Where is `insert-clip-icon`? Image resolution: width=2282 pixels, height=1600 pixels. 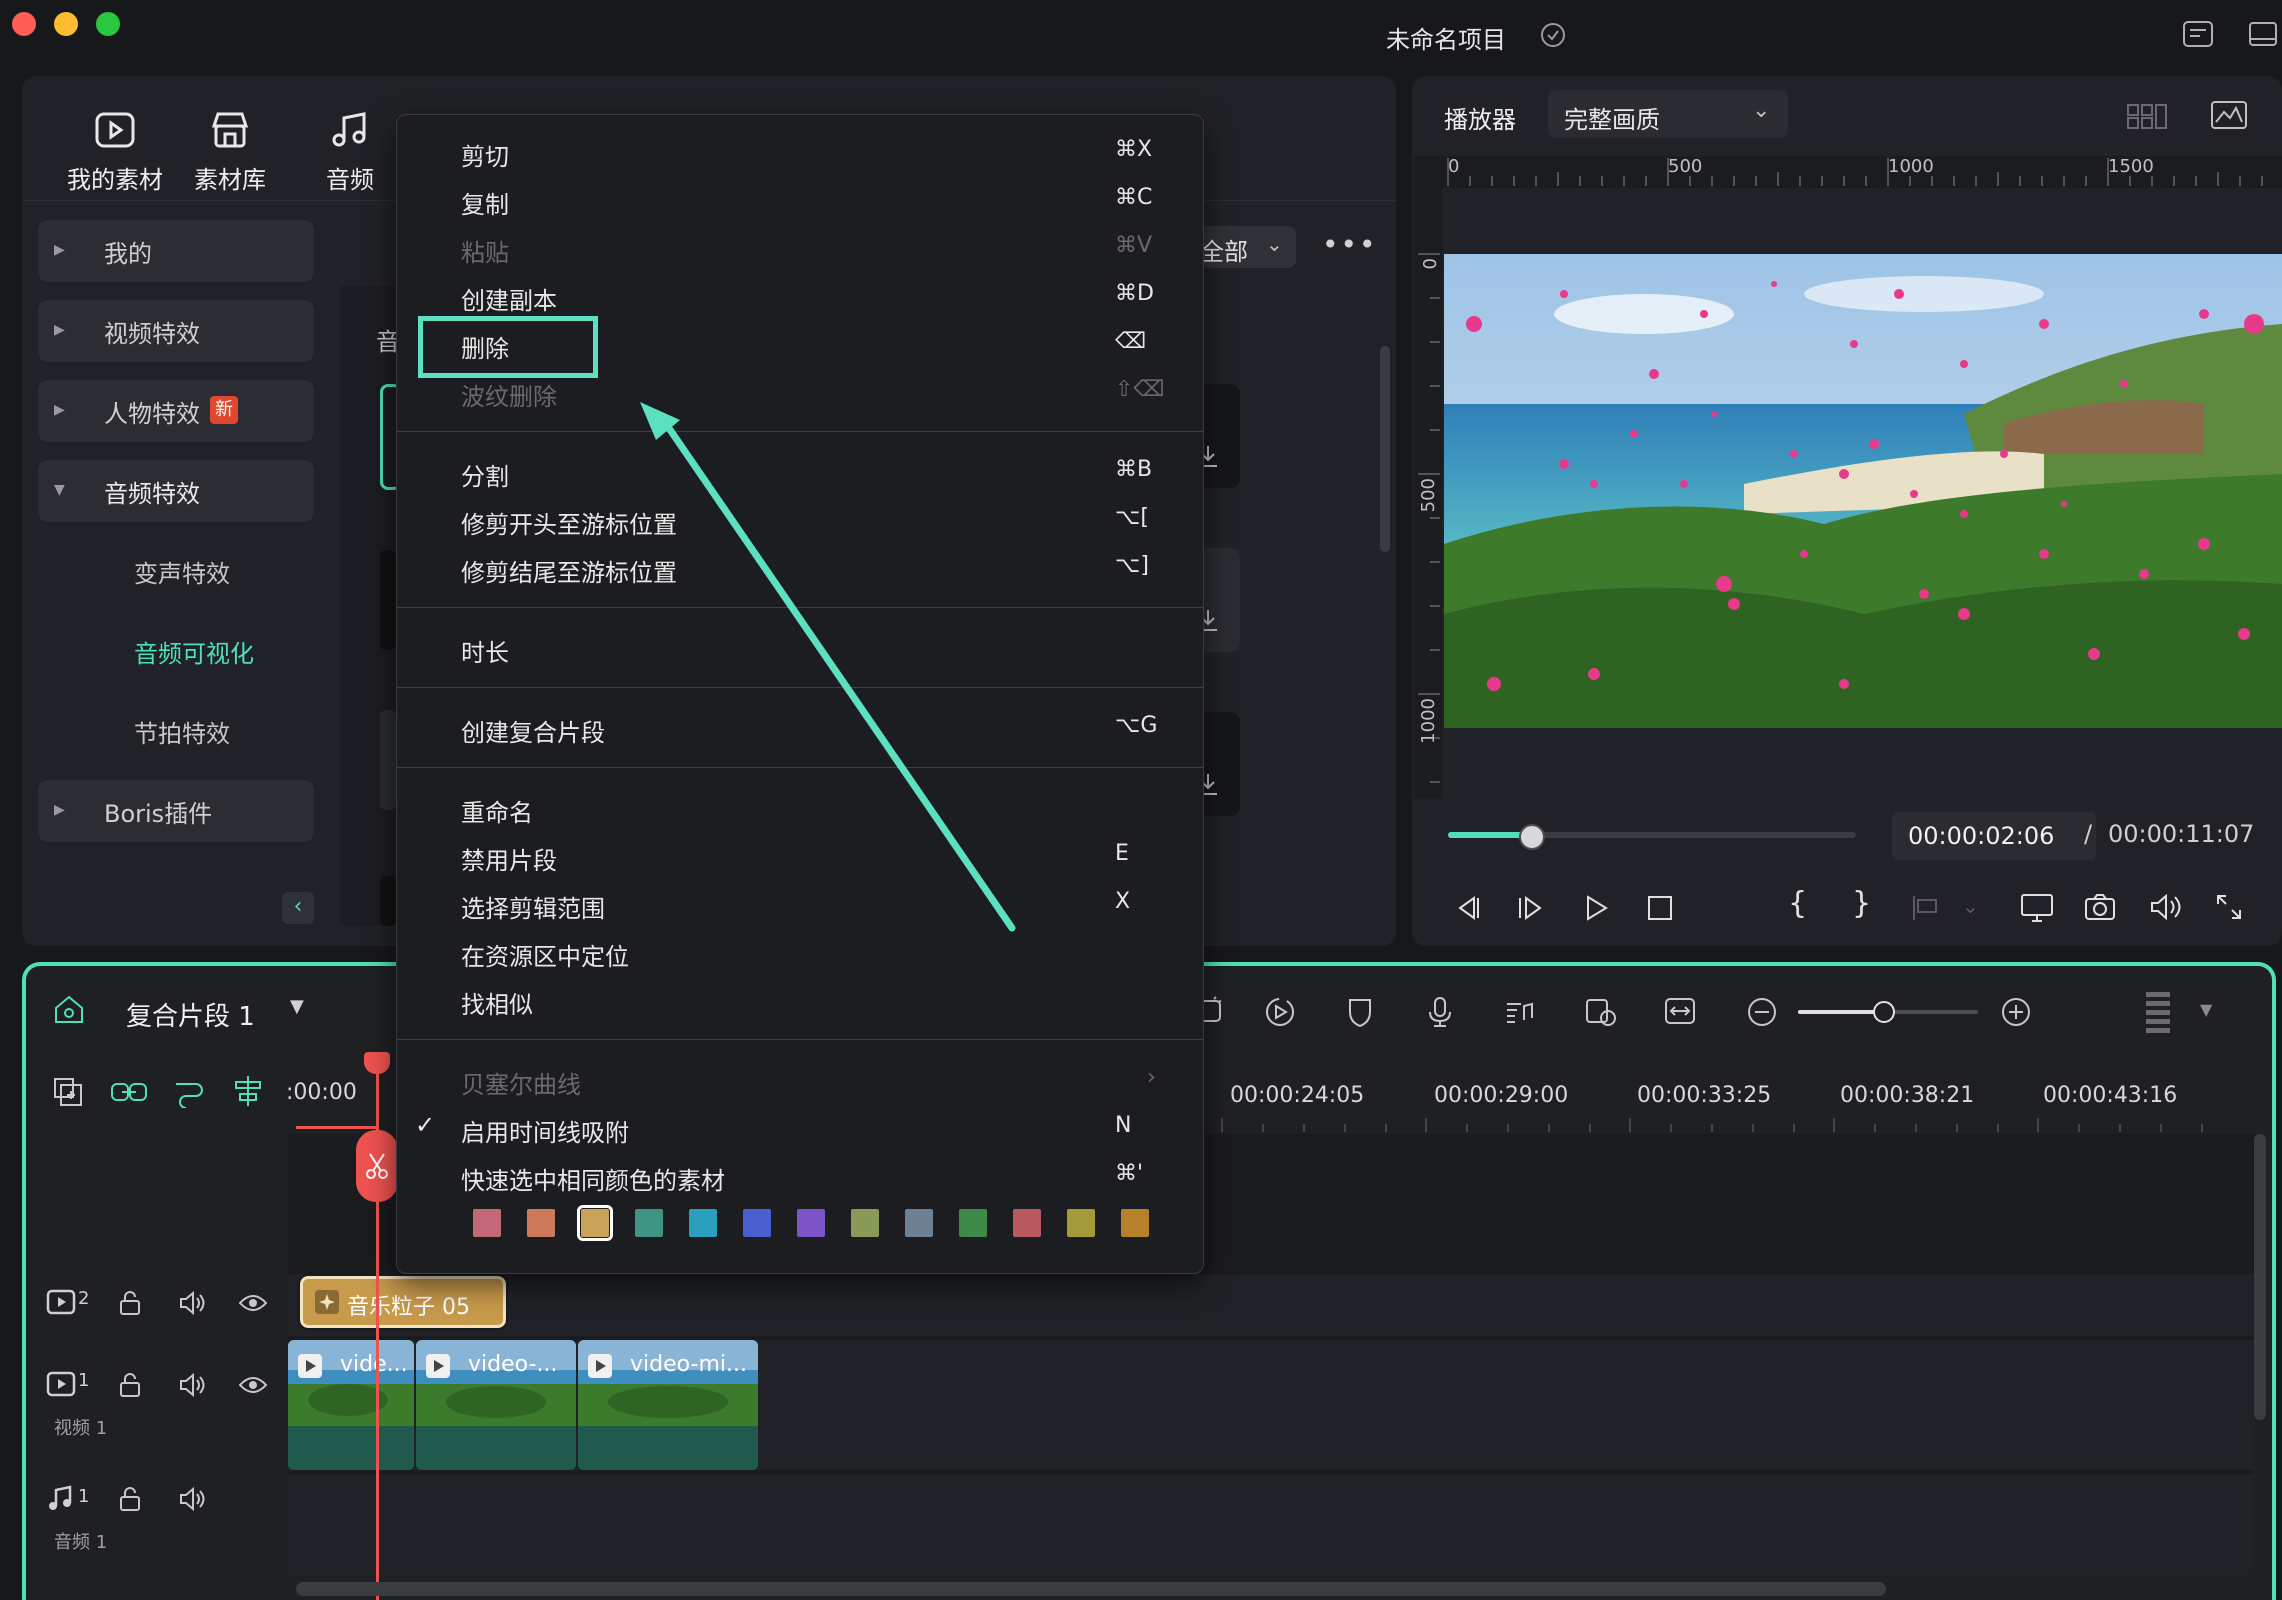
insert-clip-icon is located at coordinates (1925, 908).